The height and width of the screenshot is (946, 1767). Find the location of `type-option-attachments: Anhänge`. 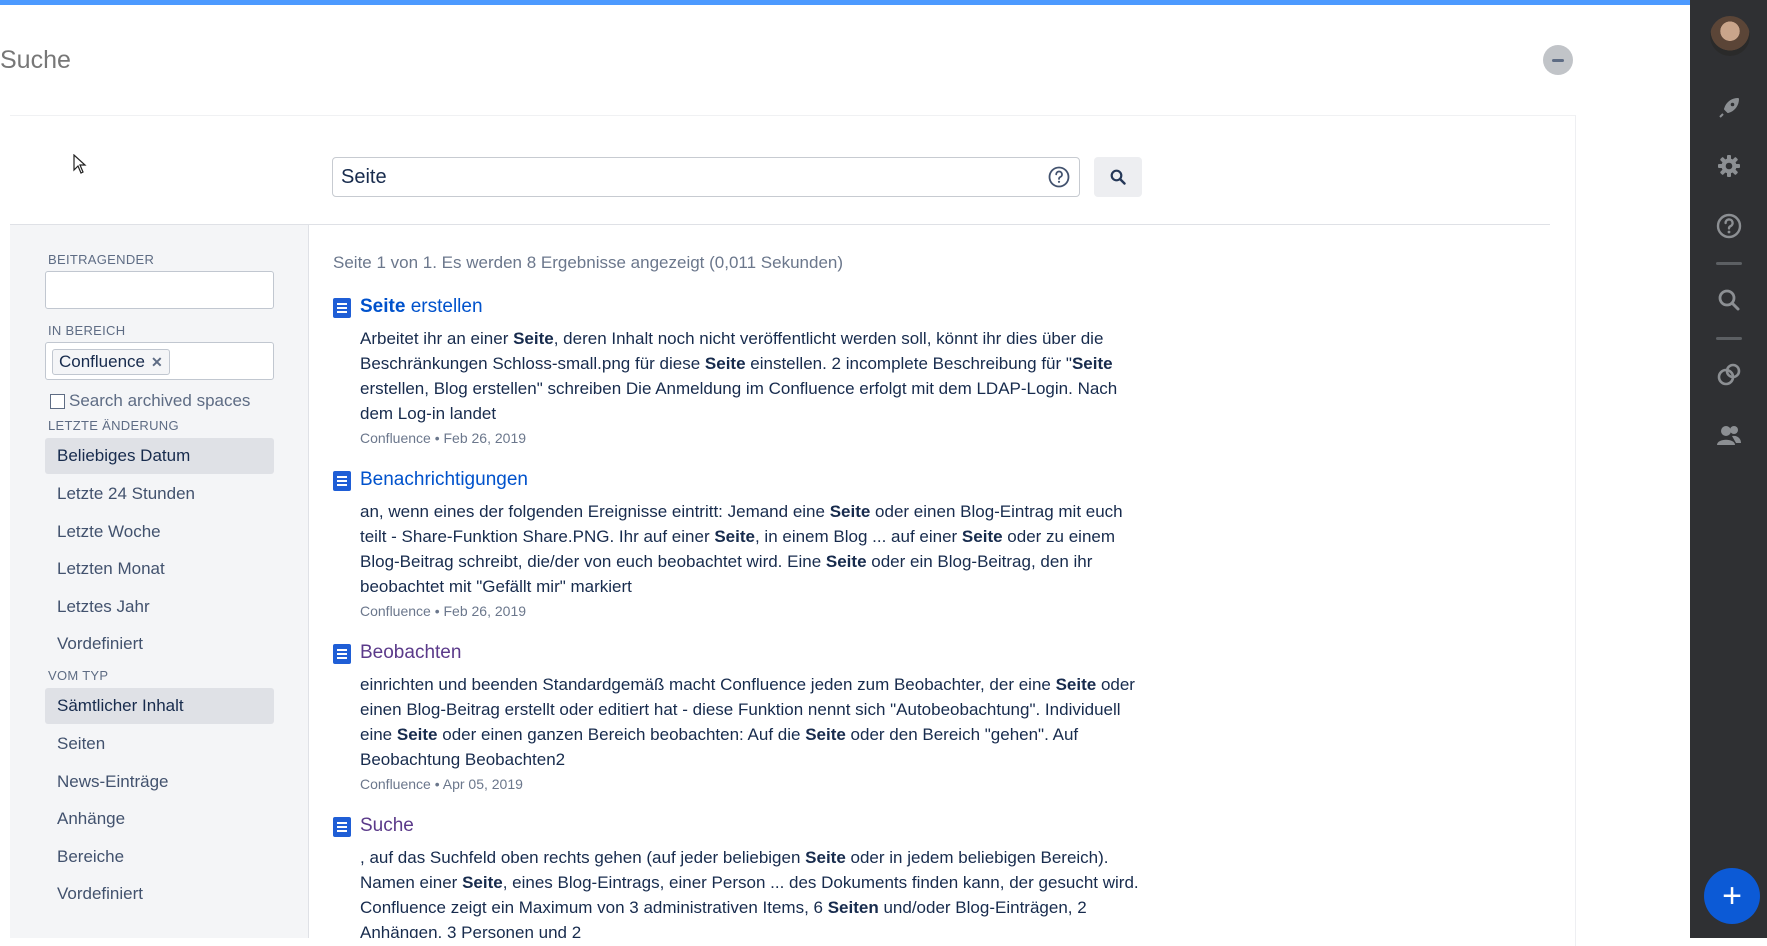

type-option-attachments: Anhänge is located at coordinates (159, 819).